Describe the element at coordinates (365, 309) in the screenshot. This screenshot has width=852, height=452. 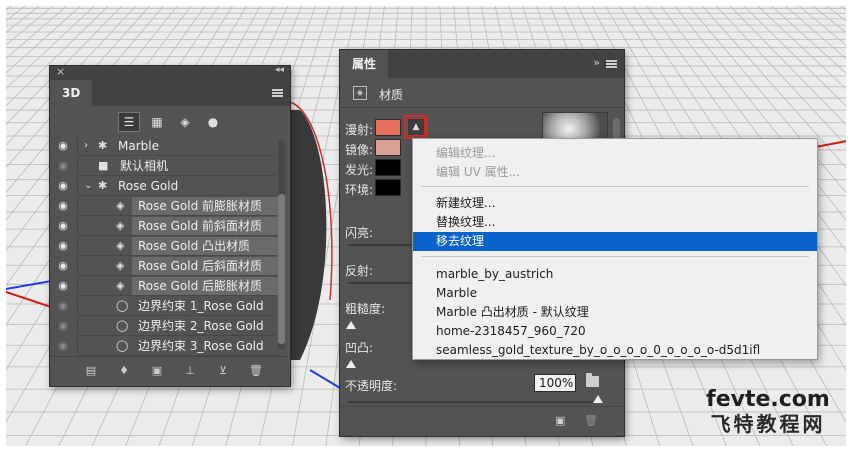
I see `roughness-label: 粗糙度:` at that location.